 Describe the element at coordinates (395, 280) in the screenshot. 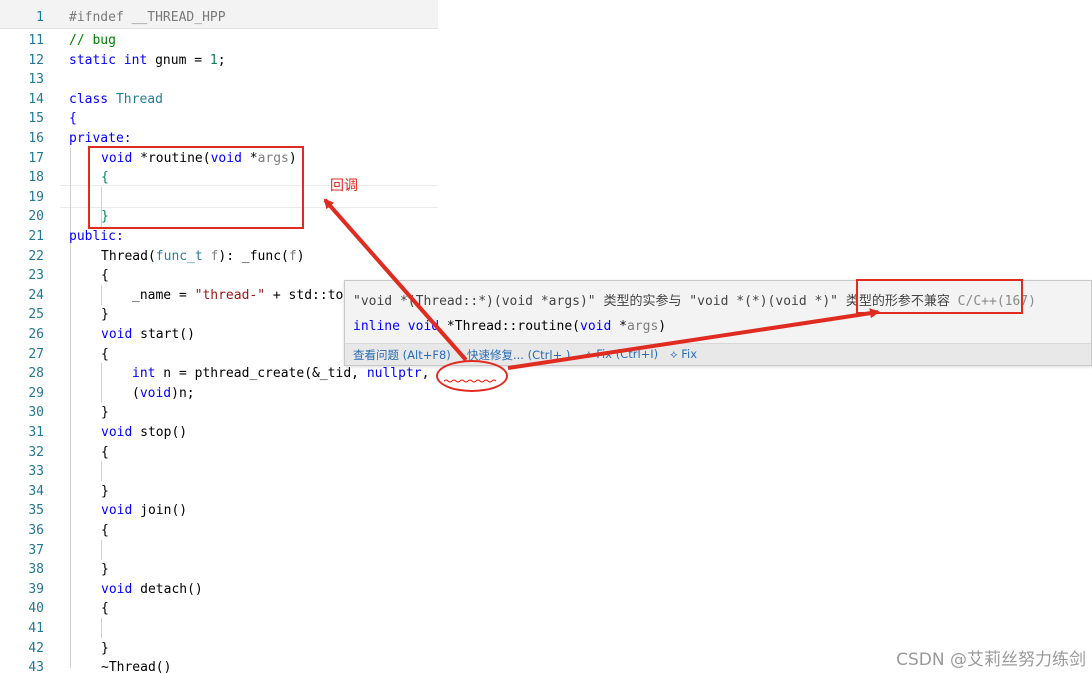

I see `arrow-to-callback` at that location.